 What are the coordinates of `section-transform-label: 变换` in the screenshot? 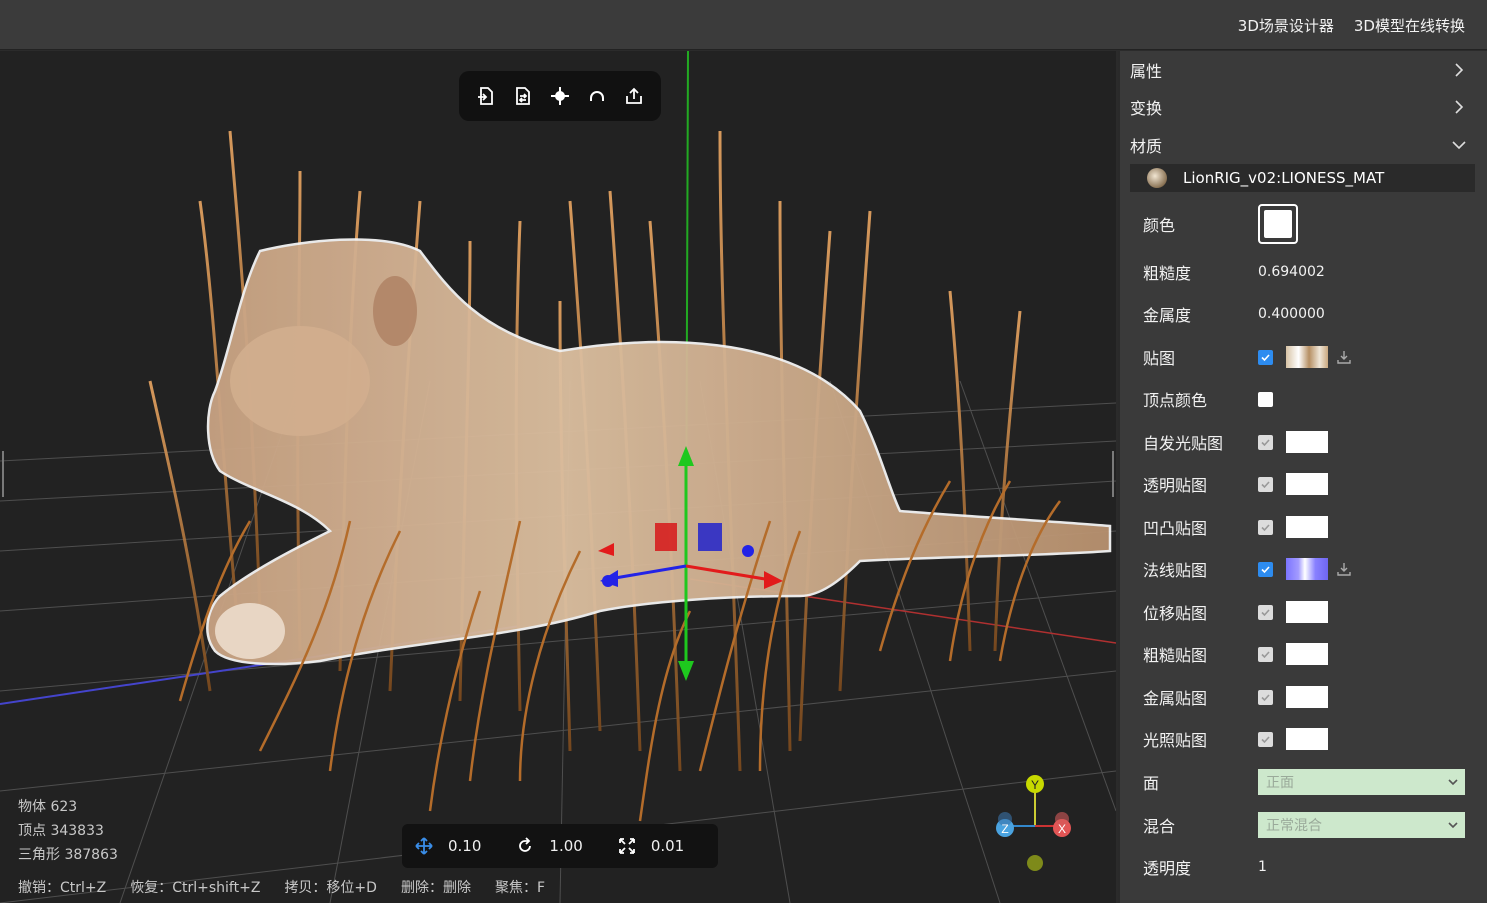 It's located at (1146, 108).